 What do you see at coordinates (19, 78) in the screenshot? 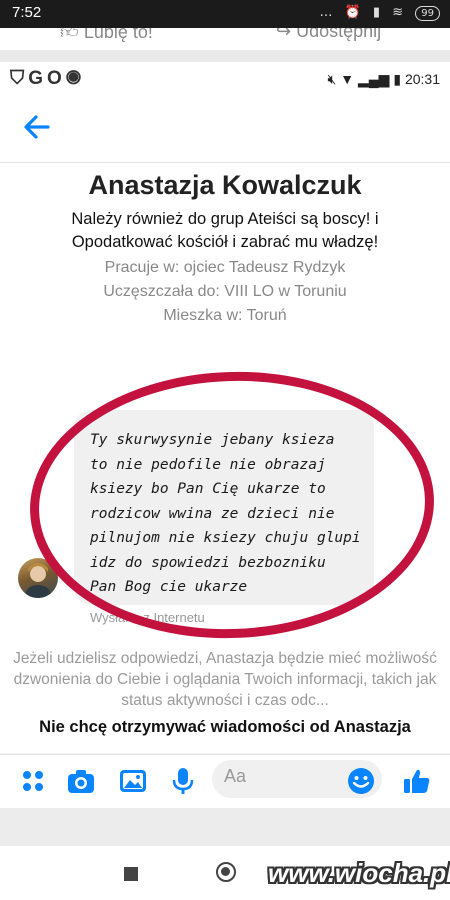
I see `shield-icon: ⛉` at bounding box center [19, 78].